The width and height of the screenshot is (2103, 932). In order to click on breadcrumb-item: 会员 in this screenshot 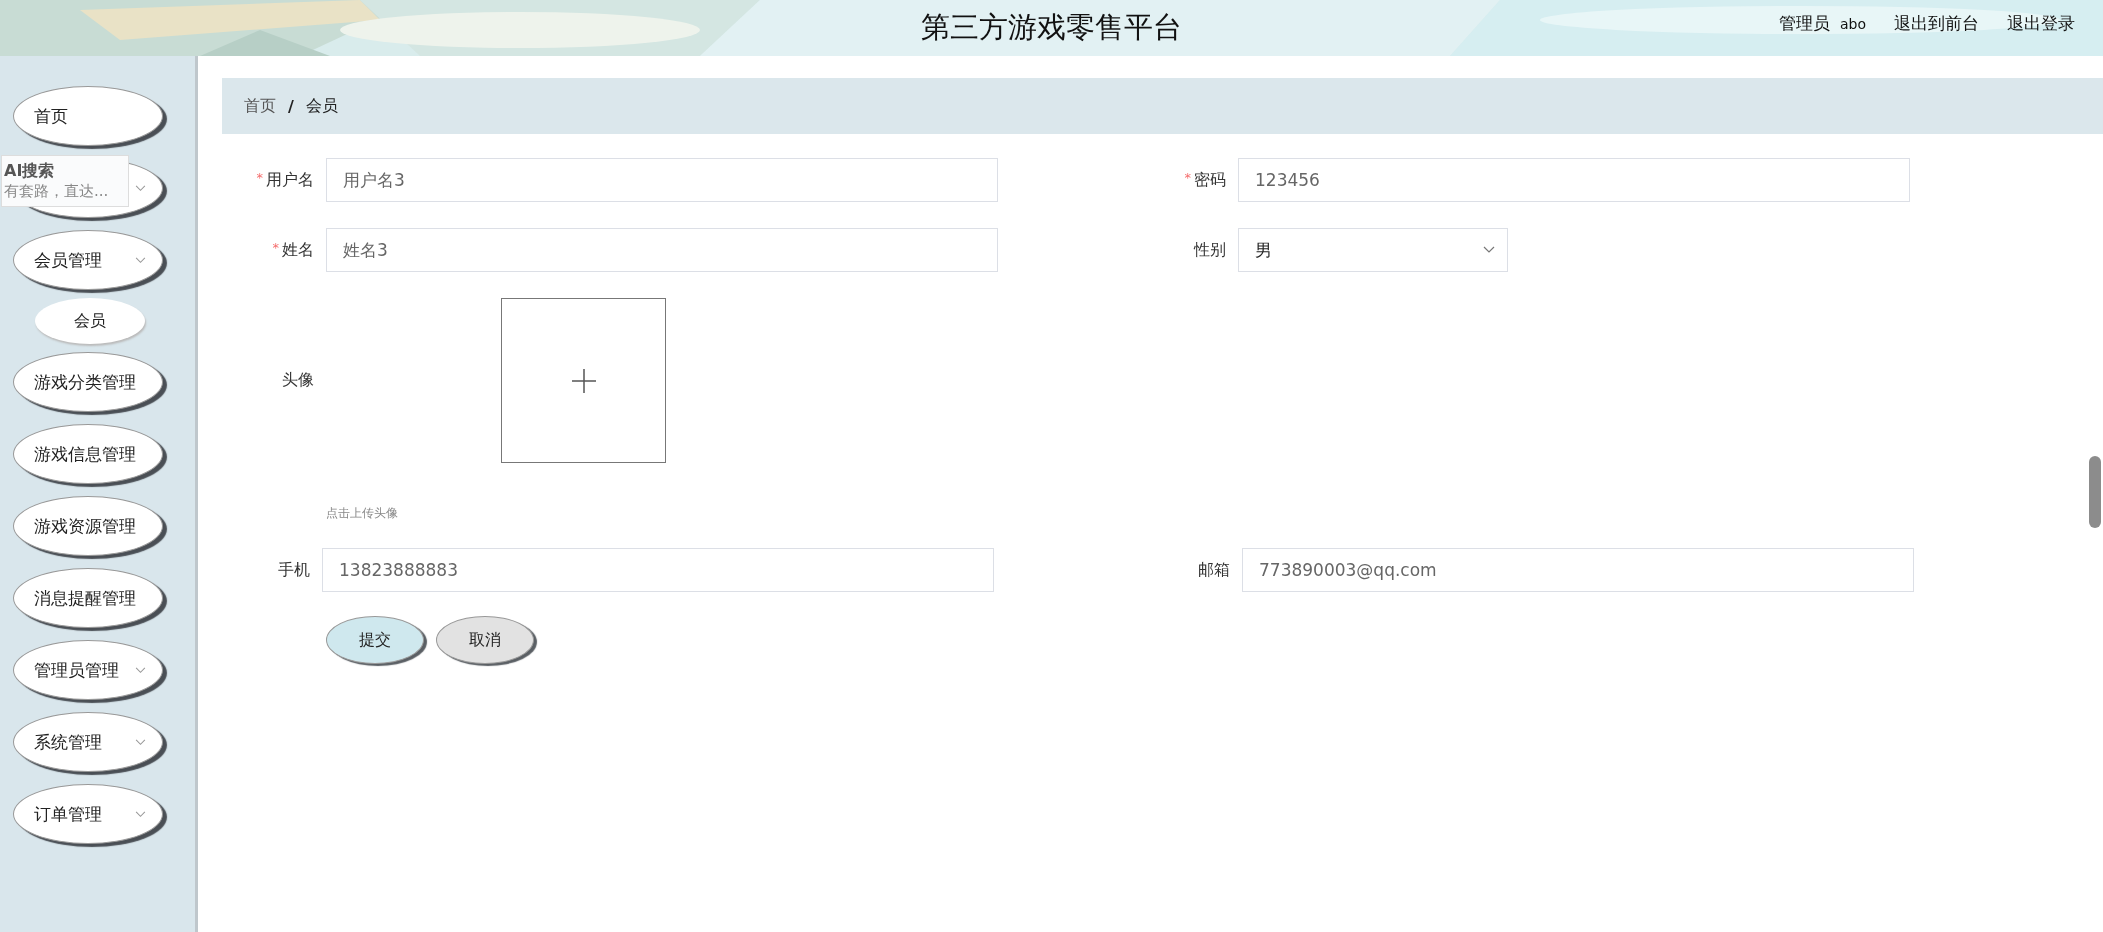, I will do `click(321, 106)`.